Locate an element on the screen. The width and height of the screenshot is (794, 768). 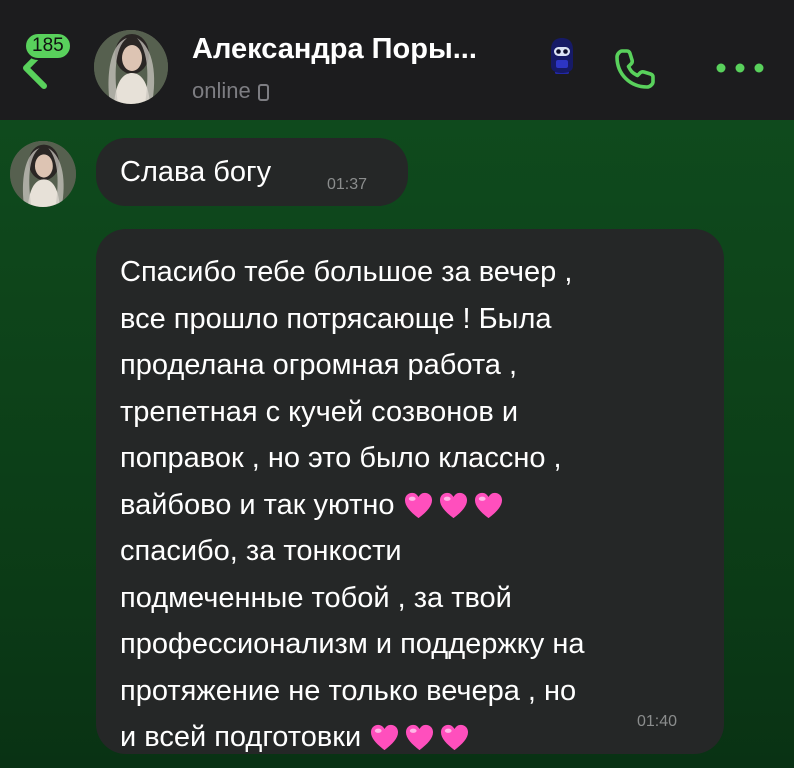
message-text: Слава богу is located at coordinates (196, 172).